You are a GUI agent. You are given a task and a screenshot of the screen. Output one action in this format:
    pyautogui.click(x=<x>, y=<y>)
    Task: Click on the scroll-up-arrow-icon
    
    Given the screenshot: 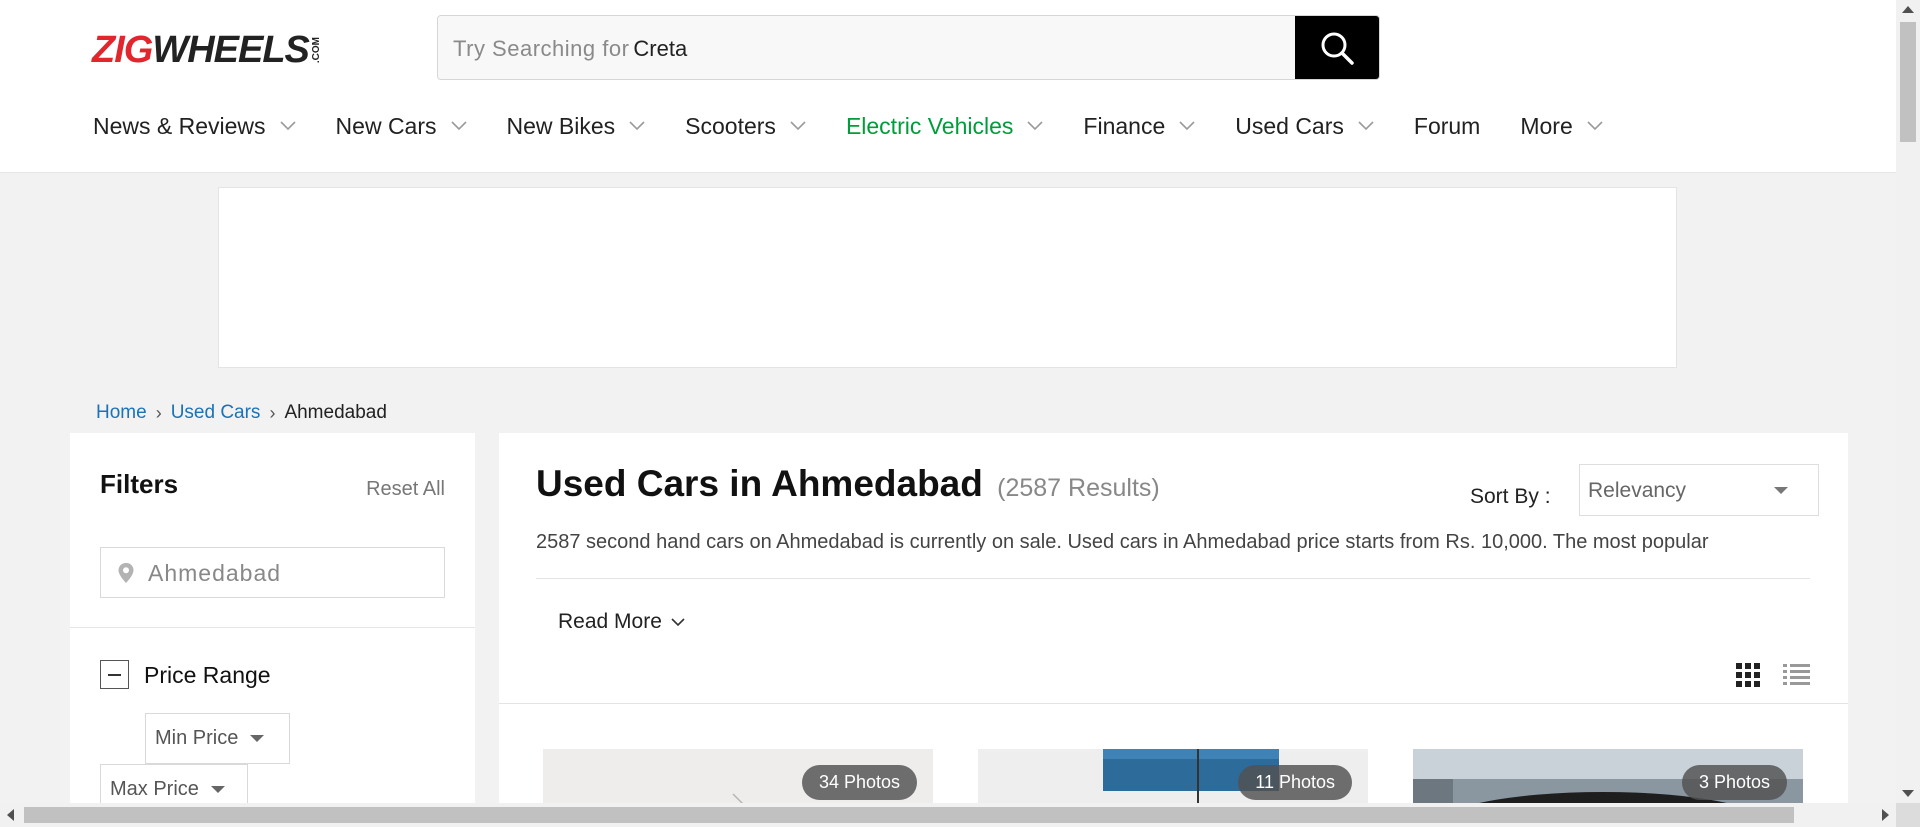 What is the action you would take?
    pyautogui.click(x=1908, y=9)
    